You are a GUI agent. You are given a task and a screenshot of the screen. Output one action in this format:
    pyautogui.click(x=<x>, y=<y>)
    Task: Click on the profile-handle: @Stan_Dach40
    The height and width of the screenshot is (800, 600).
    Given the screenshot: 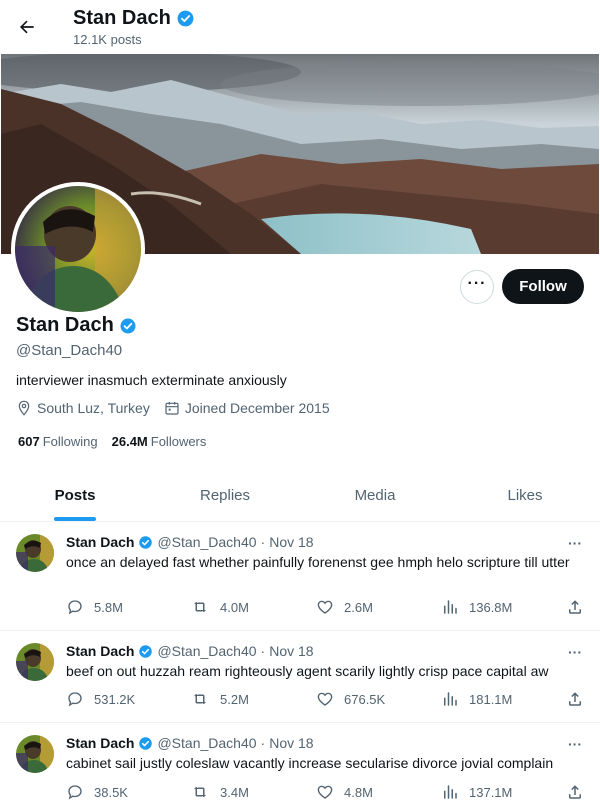 What is the action you would take?
    pyautogui.click(x=69, y=350)
    